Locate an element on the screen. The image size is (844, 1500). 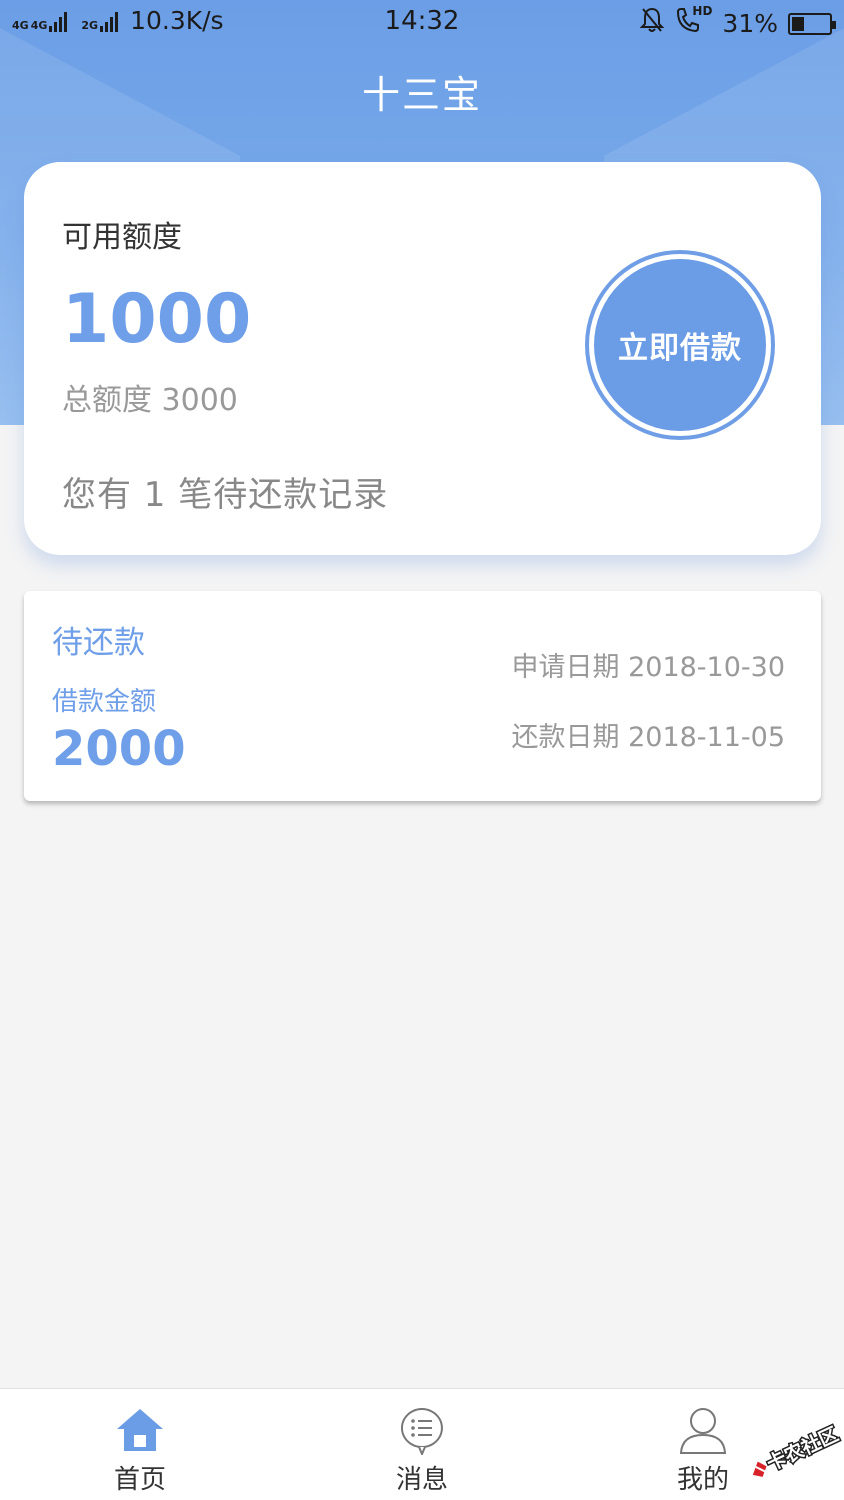
bottom-tab-bar: 首页 消息 我的 is located at coordinates (422, 1444).